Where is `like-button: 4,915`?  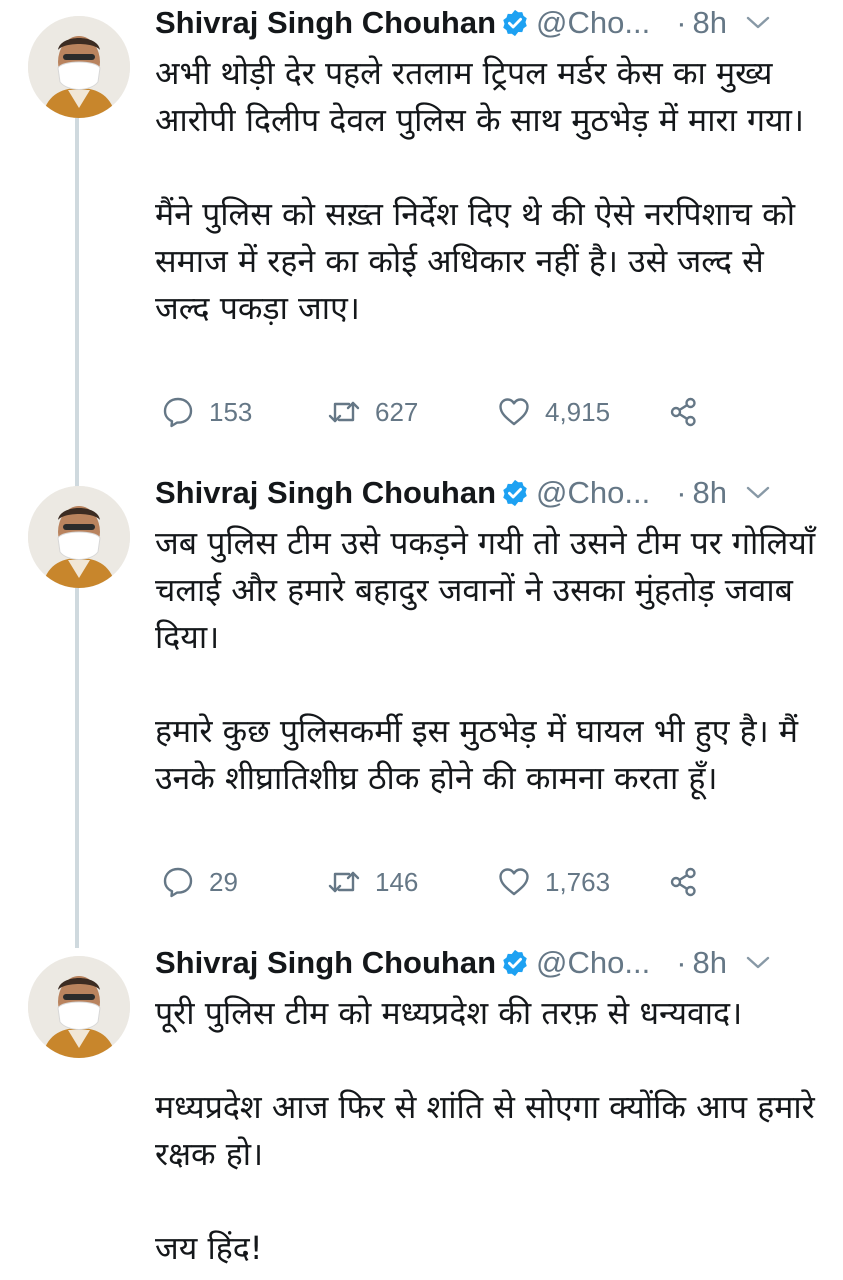
like-button: 4,915 is located at coordinates (553, 412).